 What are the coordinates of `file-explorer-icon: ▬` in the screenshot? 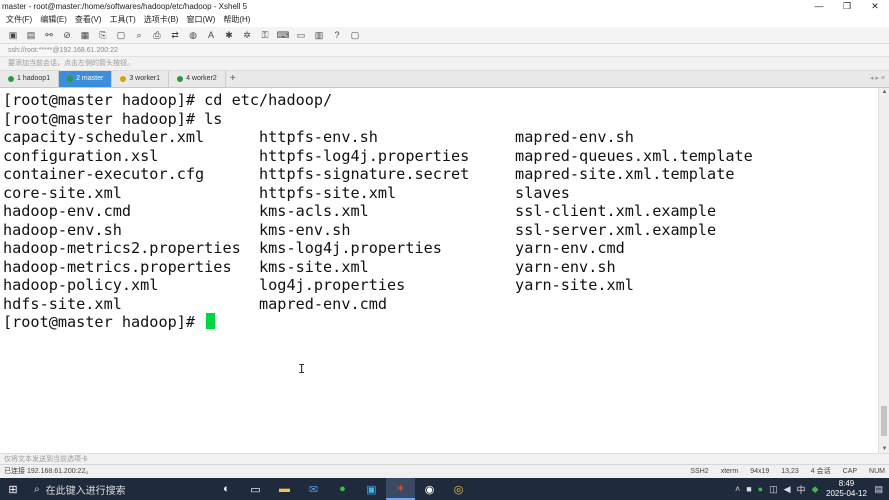 It's located at (284, 489).